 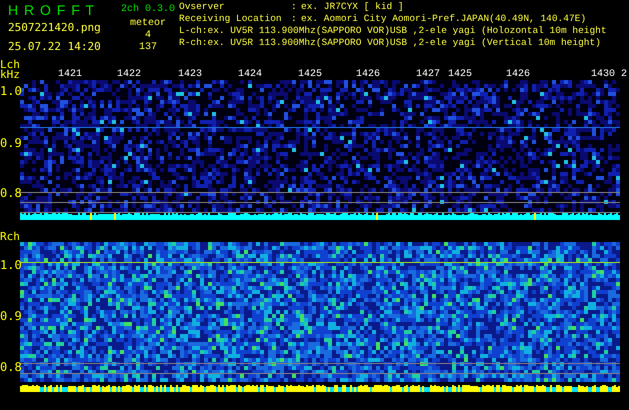 What do you see at coordinates (202, 7) in the screenshot?
I see `info-label: Ovserver` at bounding box center [202, 7].